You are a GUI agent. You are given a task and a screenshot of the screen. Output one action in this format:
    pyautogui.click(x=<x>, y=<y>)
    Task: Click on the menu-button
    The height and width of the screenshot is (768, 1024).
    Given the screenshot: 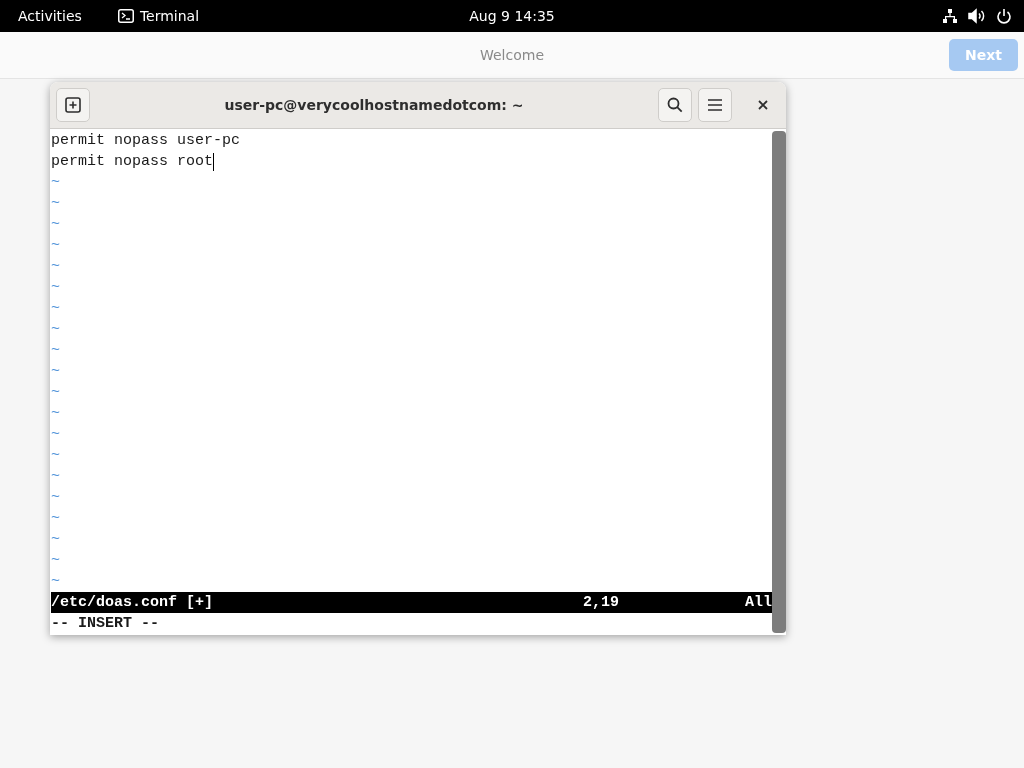 What is the action you would take?
    pyautogui.click(x=715, y=105)
    